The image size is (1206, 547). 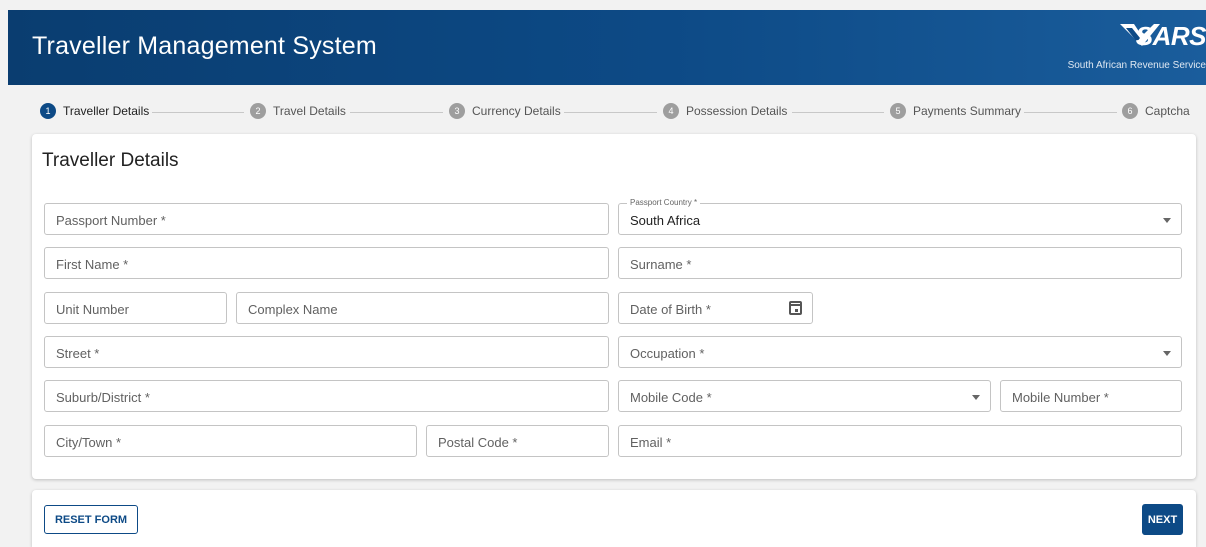 What do you see at coordinates (1131, 48) in the screenshot?
I see `sars-logo: SARS South African Revenue Service` at bounding box center [1131, 48].